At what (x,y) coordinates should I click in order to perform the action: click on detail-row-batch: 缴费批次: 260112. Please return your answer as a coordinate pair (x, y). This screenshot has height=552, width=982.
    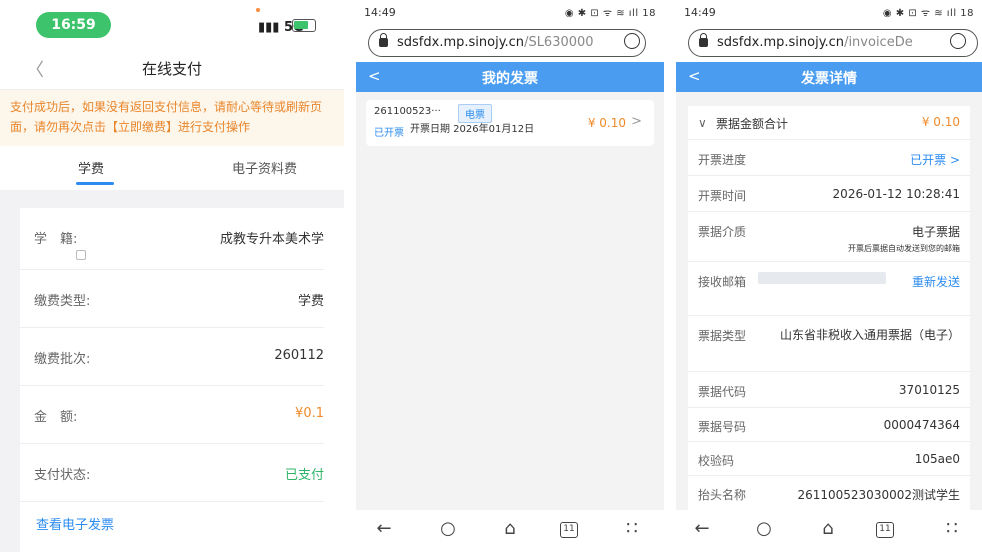
    Looking at the image, I should click on (172, 357).